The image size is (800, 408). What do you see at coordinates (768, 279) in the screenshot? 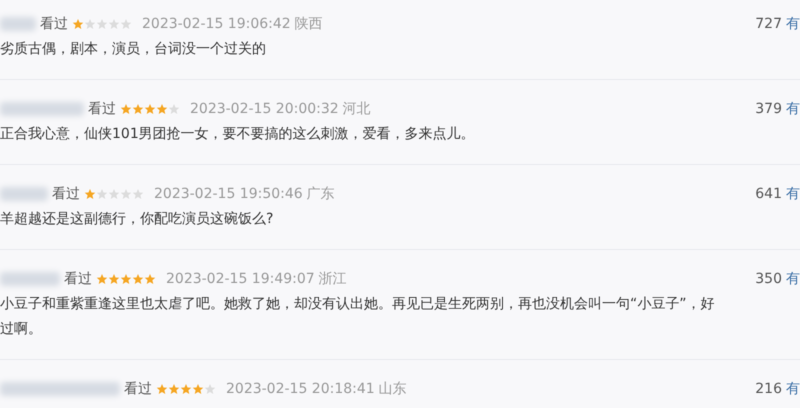
I see `vote-count: 350` at bounding box center [768, 279].